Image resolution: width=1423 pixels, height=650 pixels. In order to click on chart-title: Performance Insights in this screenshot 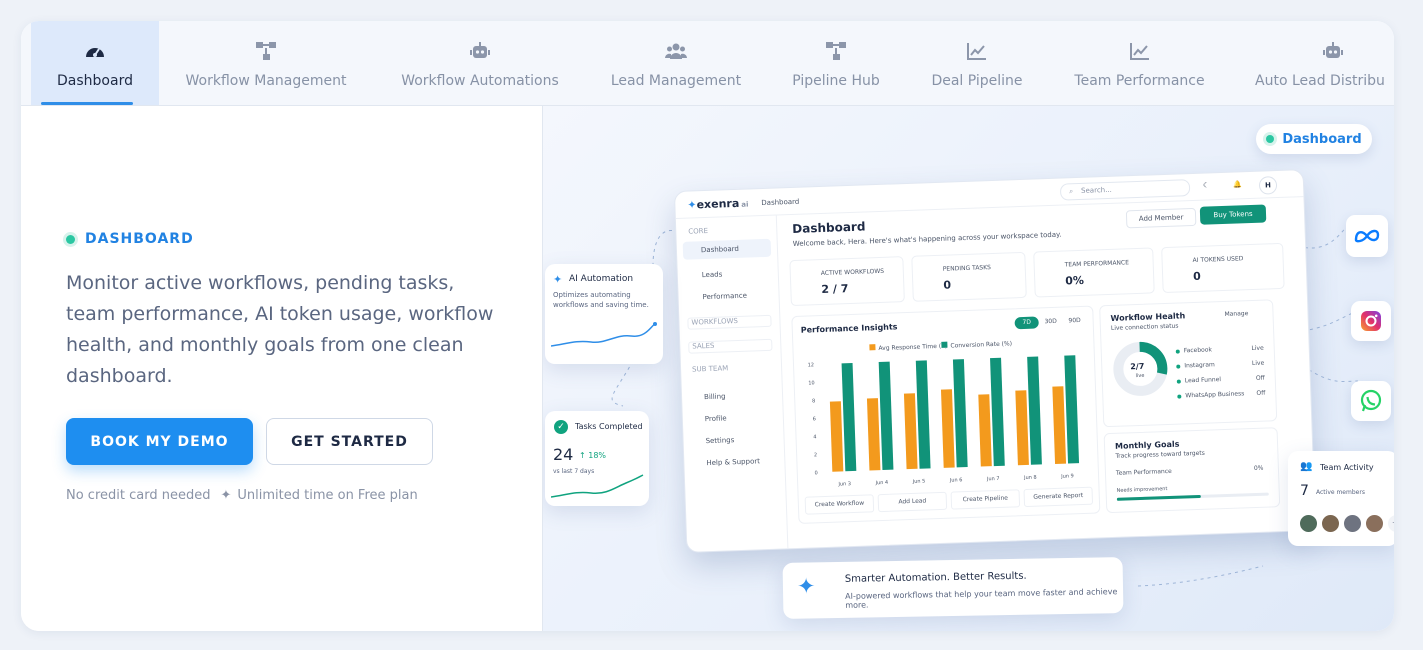, I will do `click(849, 328)`.